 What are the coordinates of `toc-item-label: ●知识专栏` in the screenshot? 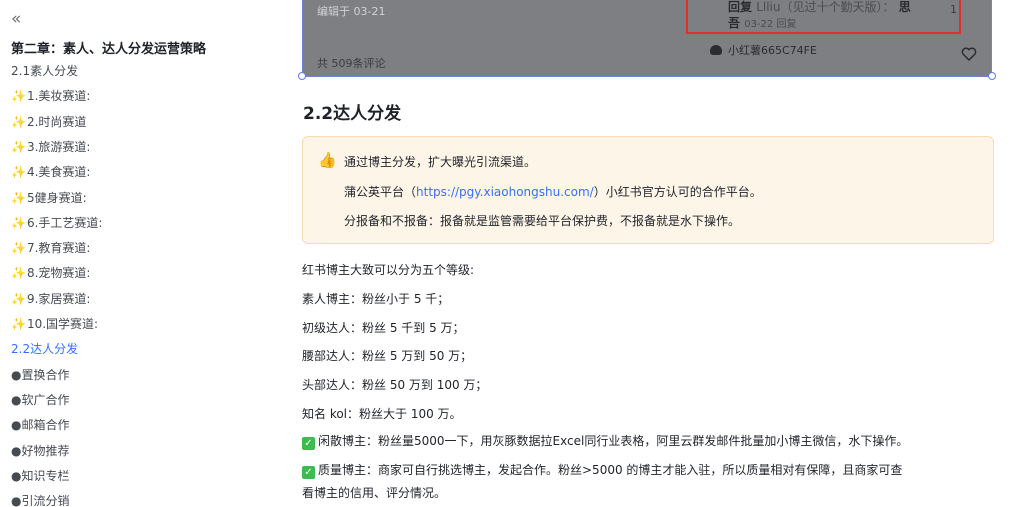 It's located at (40, 475).